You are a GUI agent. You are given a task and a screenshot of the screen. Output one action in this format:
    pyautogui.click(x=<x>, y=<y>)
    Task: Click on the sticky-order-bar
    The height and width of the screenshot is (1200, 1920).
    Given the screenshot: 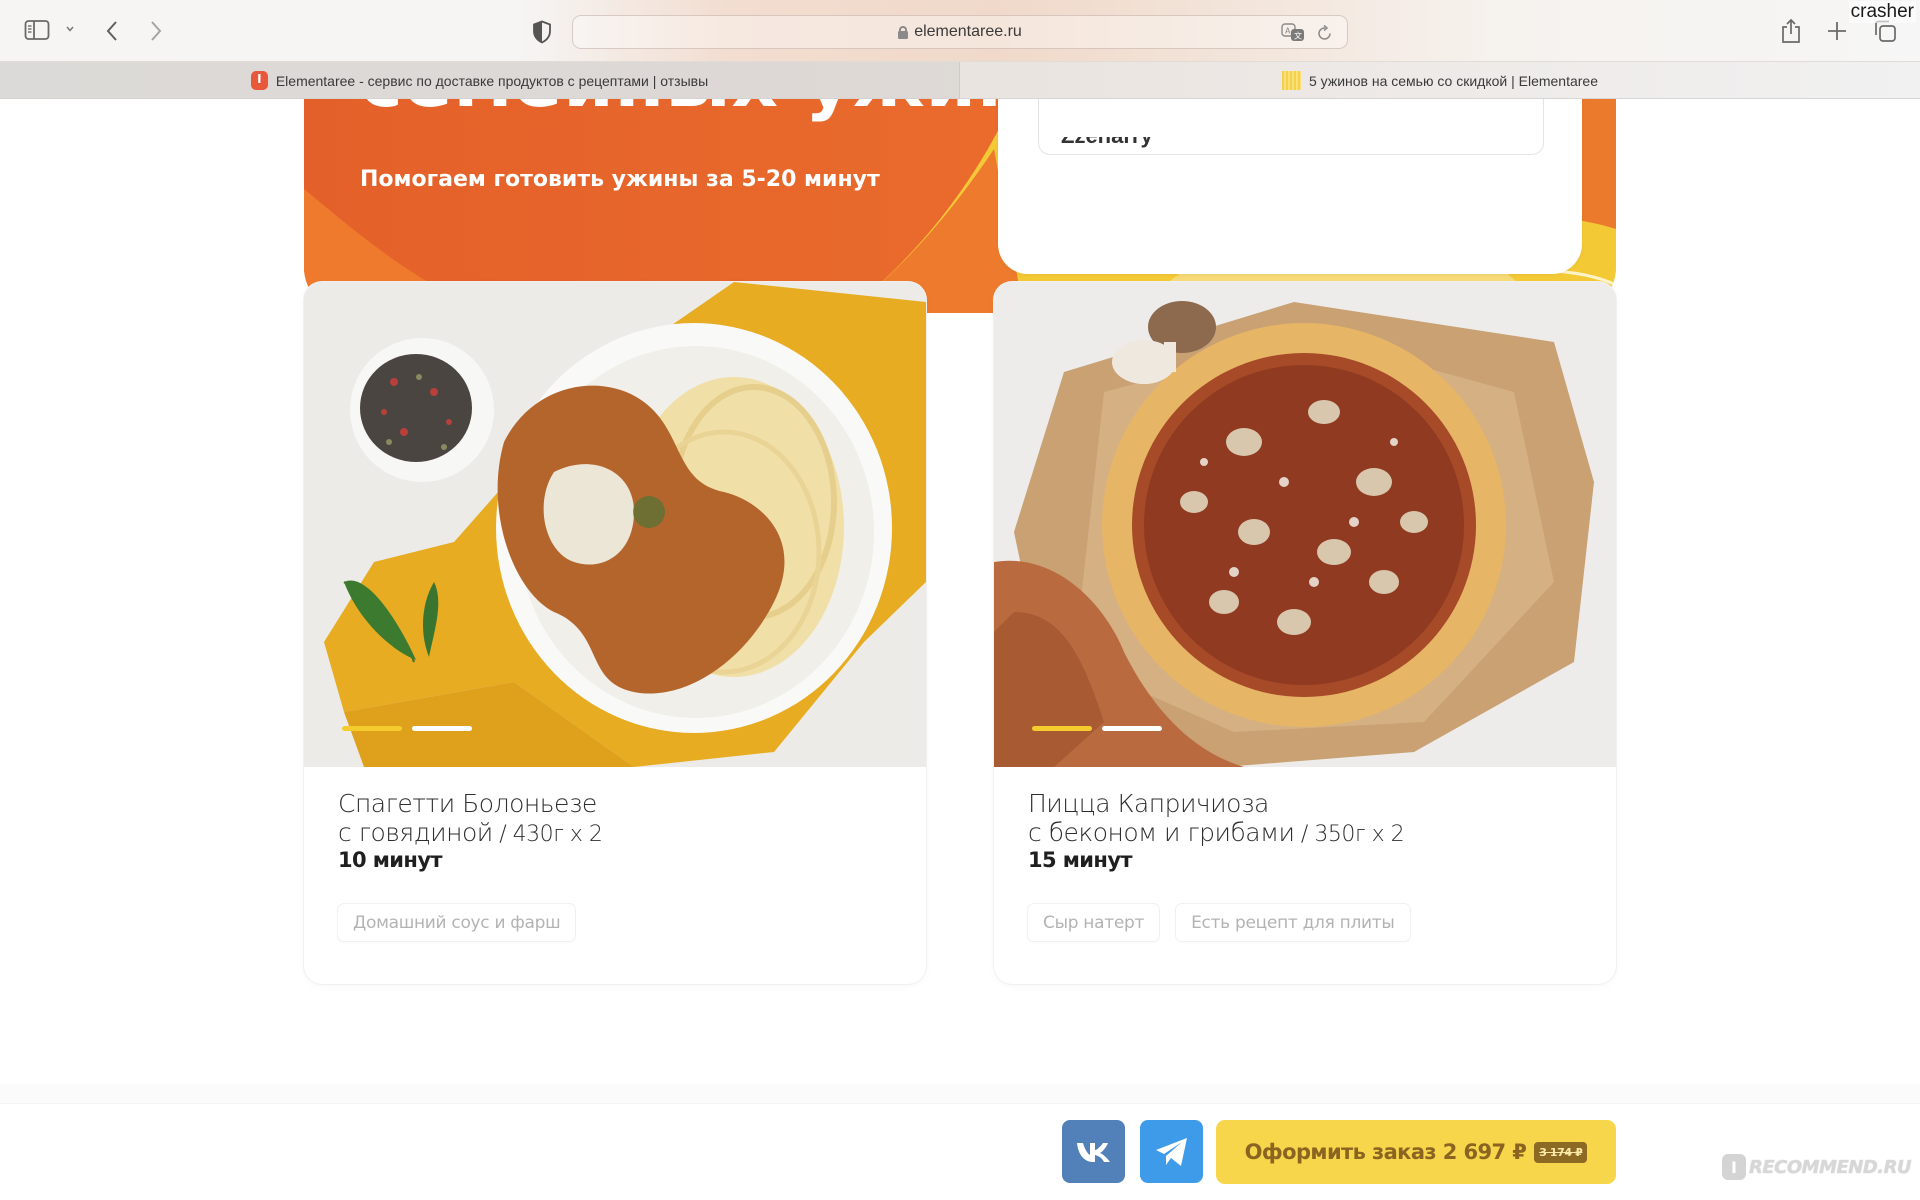 What is the action you would take?
    pyautogui.click(x=960, y=1151)
    